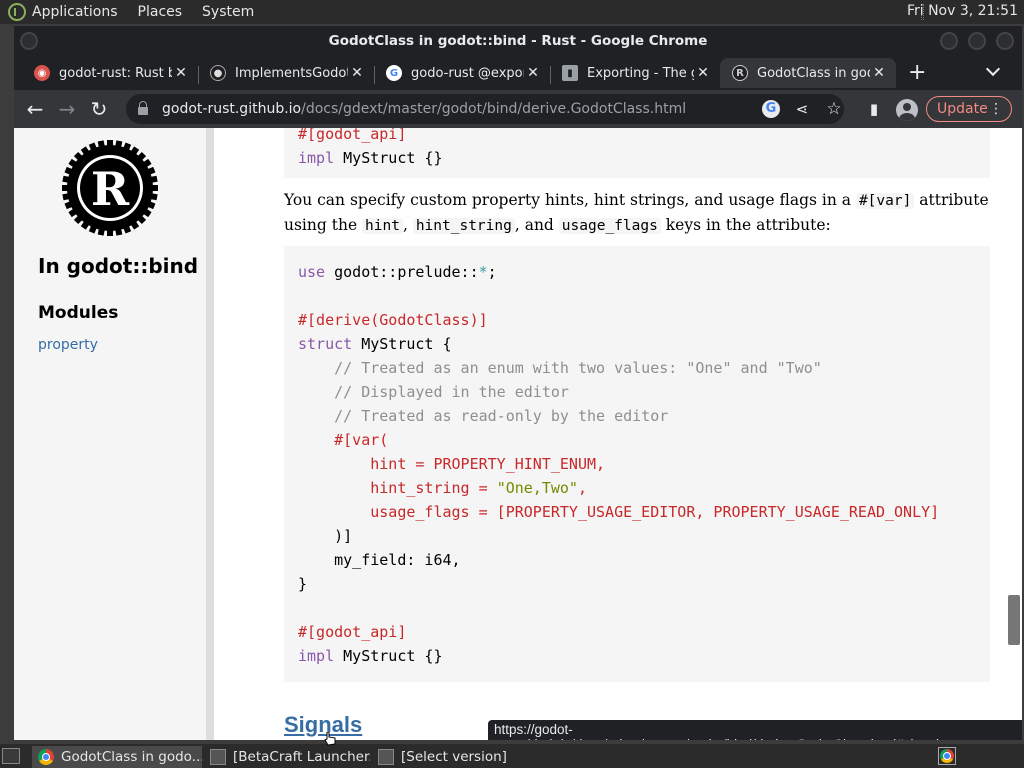 This screenshot has width=1024, height=768. I want to click on maximize-icon, so click(977, 41).